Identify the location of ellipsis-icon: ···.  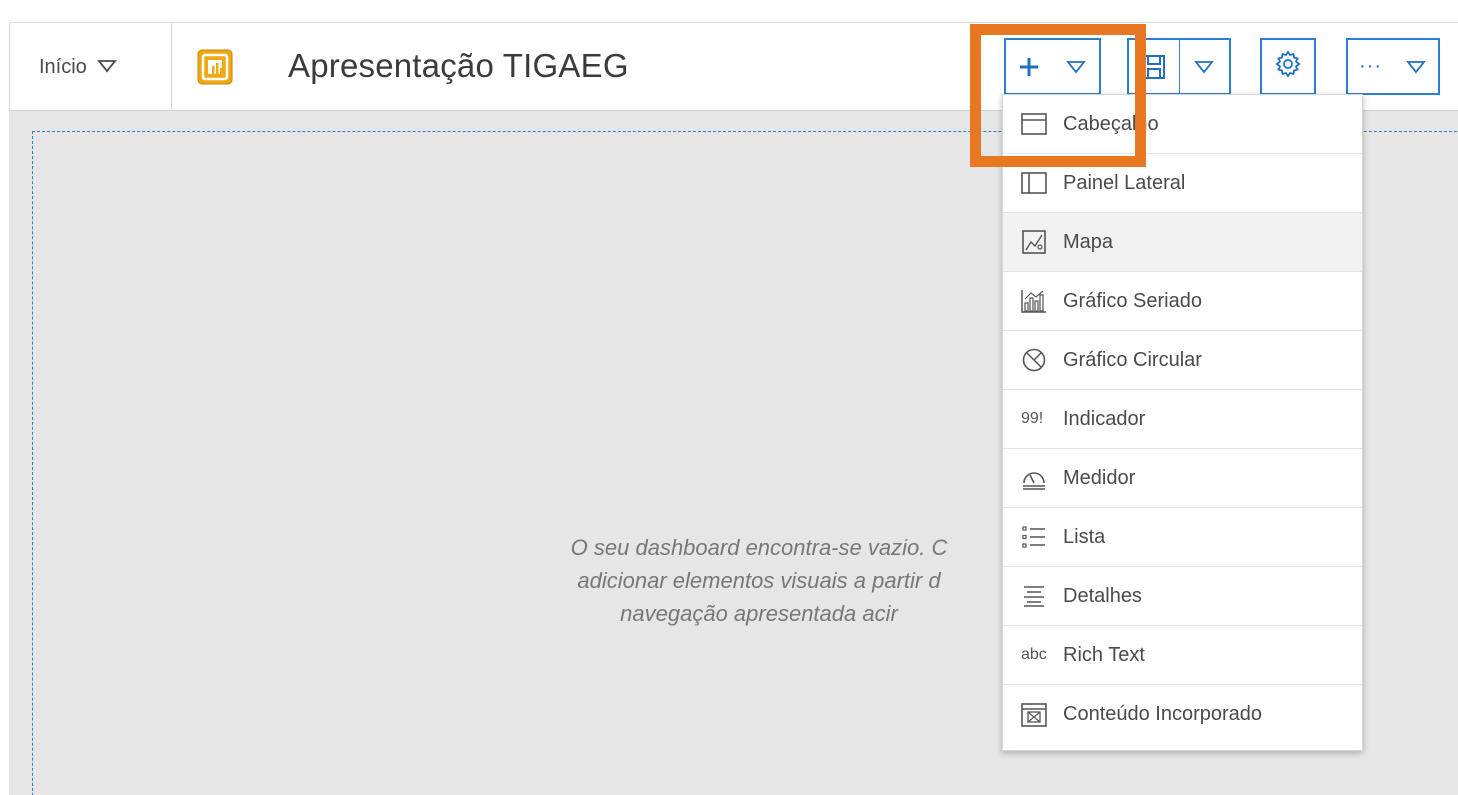
(1370, 66).